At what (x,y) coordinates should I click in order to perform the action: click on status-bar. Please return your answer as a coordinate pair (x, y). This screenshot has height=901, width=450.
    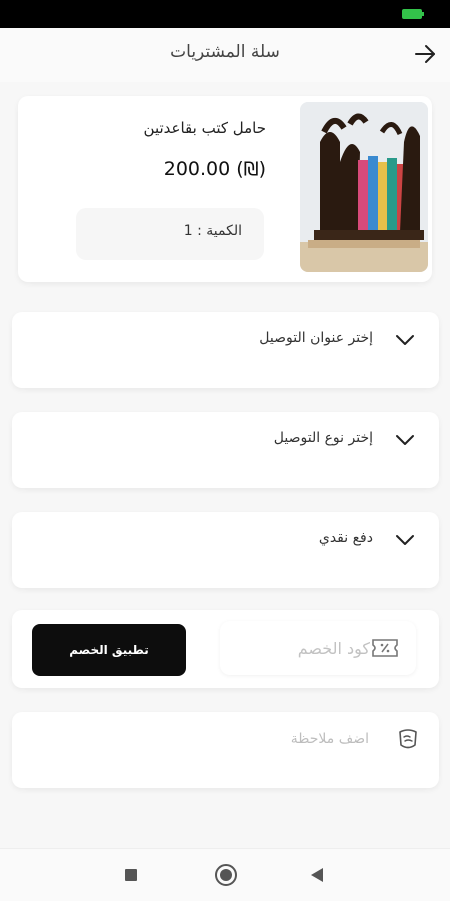
    Looking at the image, I should click on (225, 14).